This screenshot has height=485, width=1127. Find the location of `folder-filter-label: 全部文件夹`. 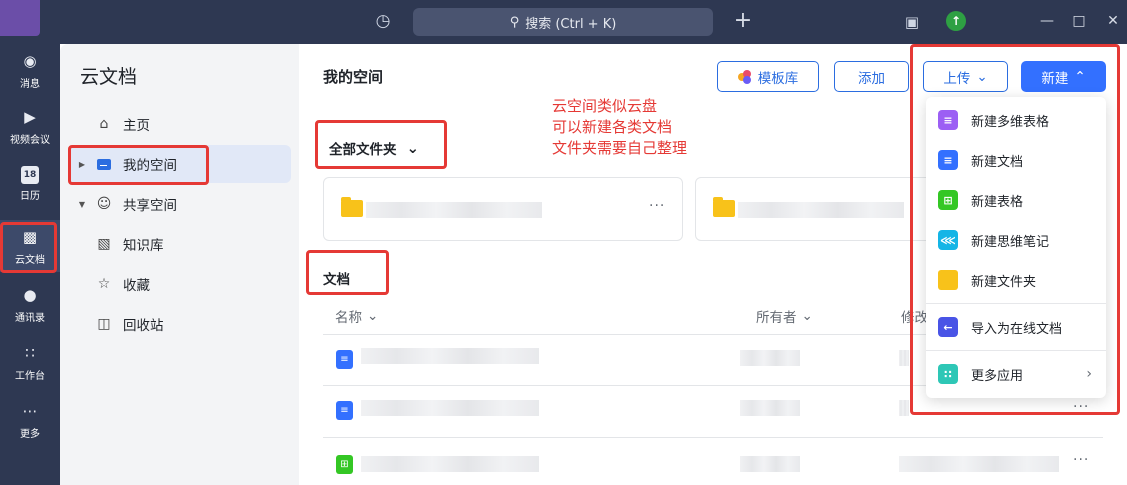

folder-filter-label: 全部文件夹 is located at coordinates (363, 150).